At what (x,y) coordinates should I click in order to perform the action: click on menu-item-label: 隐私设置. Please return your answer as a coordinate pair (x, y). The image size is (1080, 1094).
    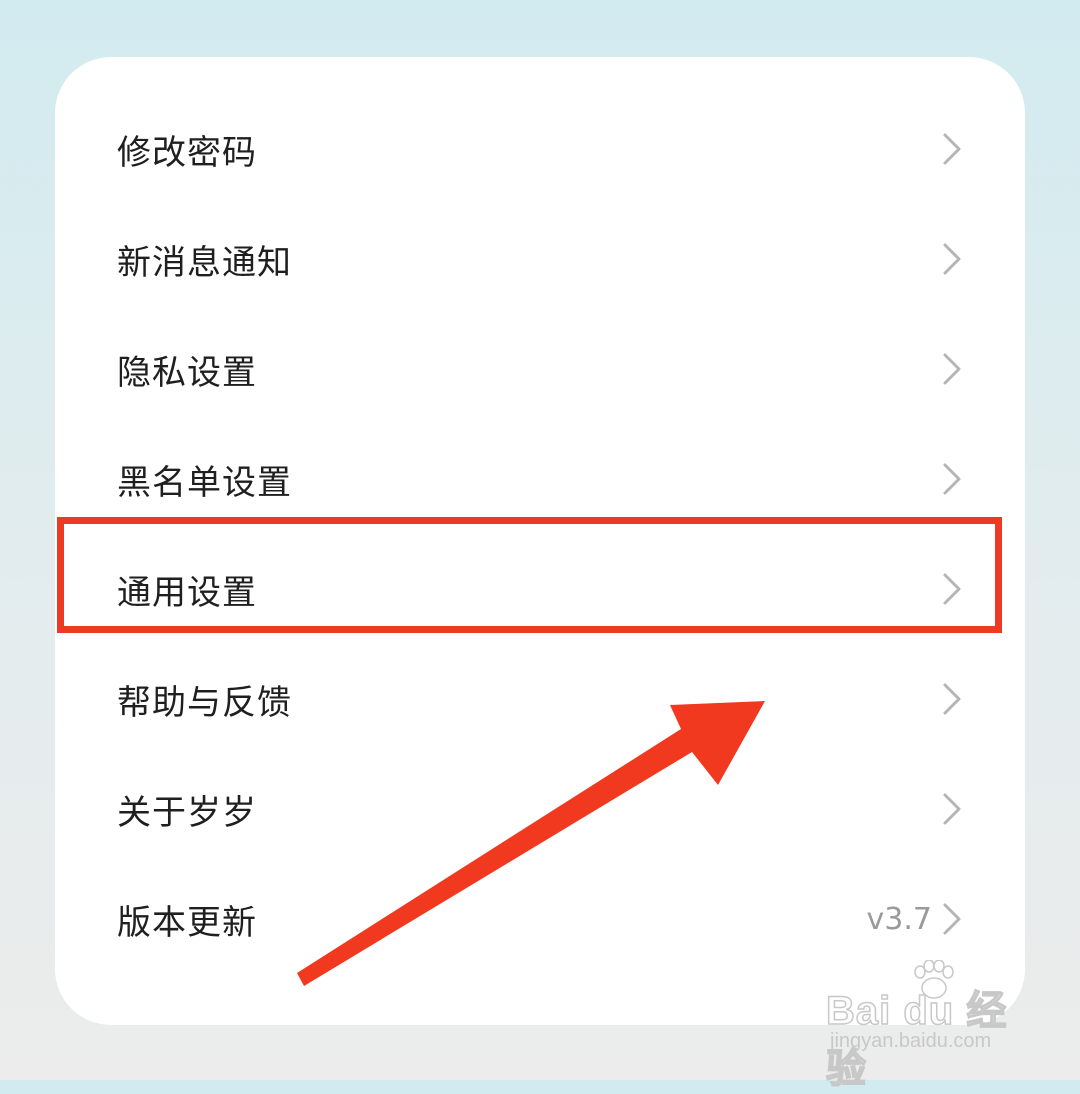
    Looking at the image, I should click on (187, 372).